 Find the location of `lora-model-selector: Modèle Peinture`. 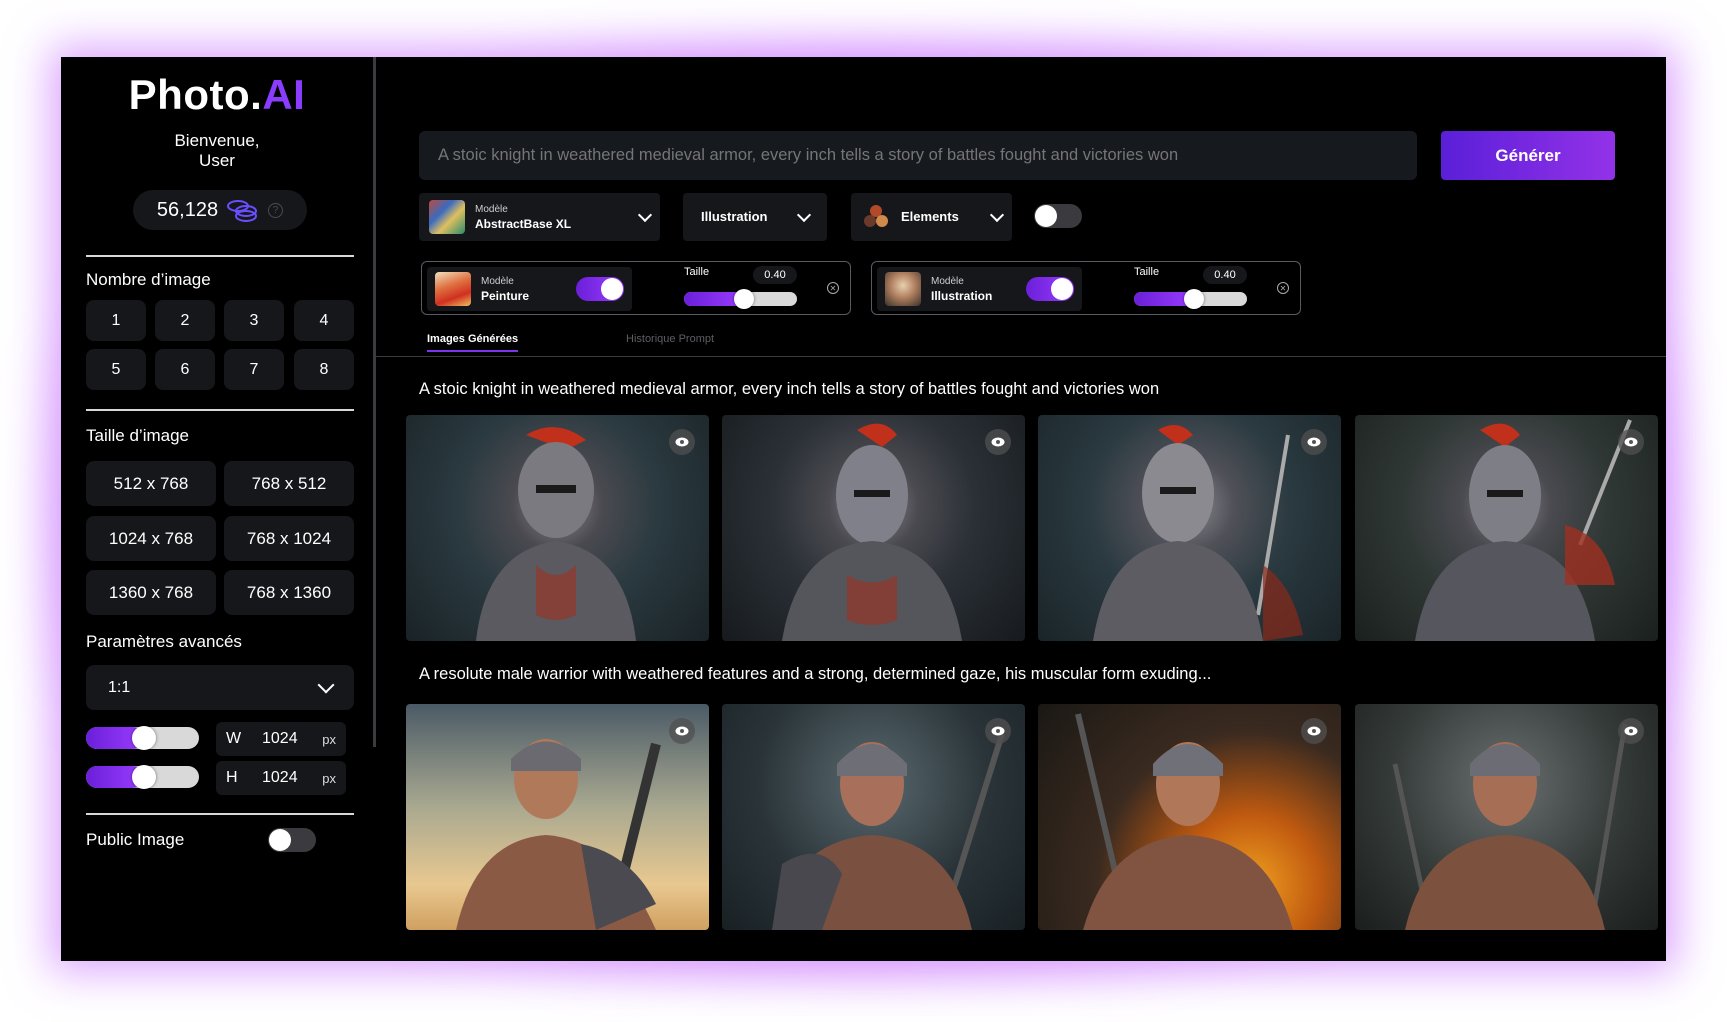

lora-model-selector: Modèle Peinture is located at coordinates (529, 289).